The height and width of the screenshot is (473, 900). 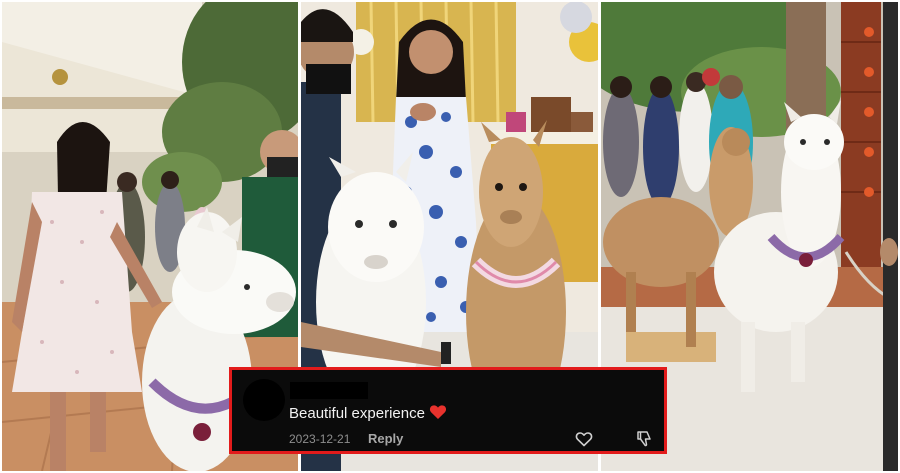 I want to click on avatar, so click(x=264, y=400).